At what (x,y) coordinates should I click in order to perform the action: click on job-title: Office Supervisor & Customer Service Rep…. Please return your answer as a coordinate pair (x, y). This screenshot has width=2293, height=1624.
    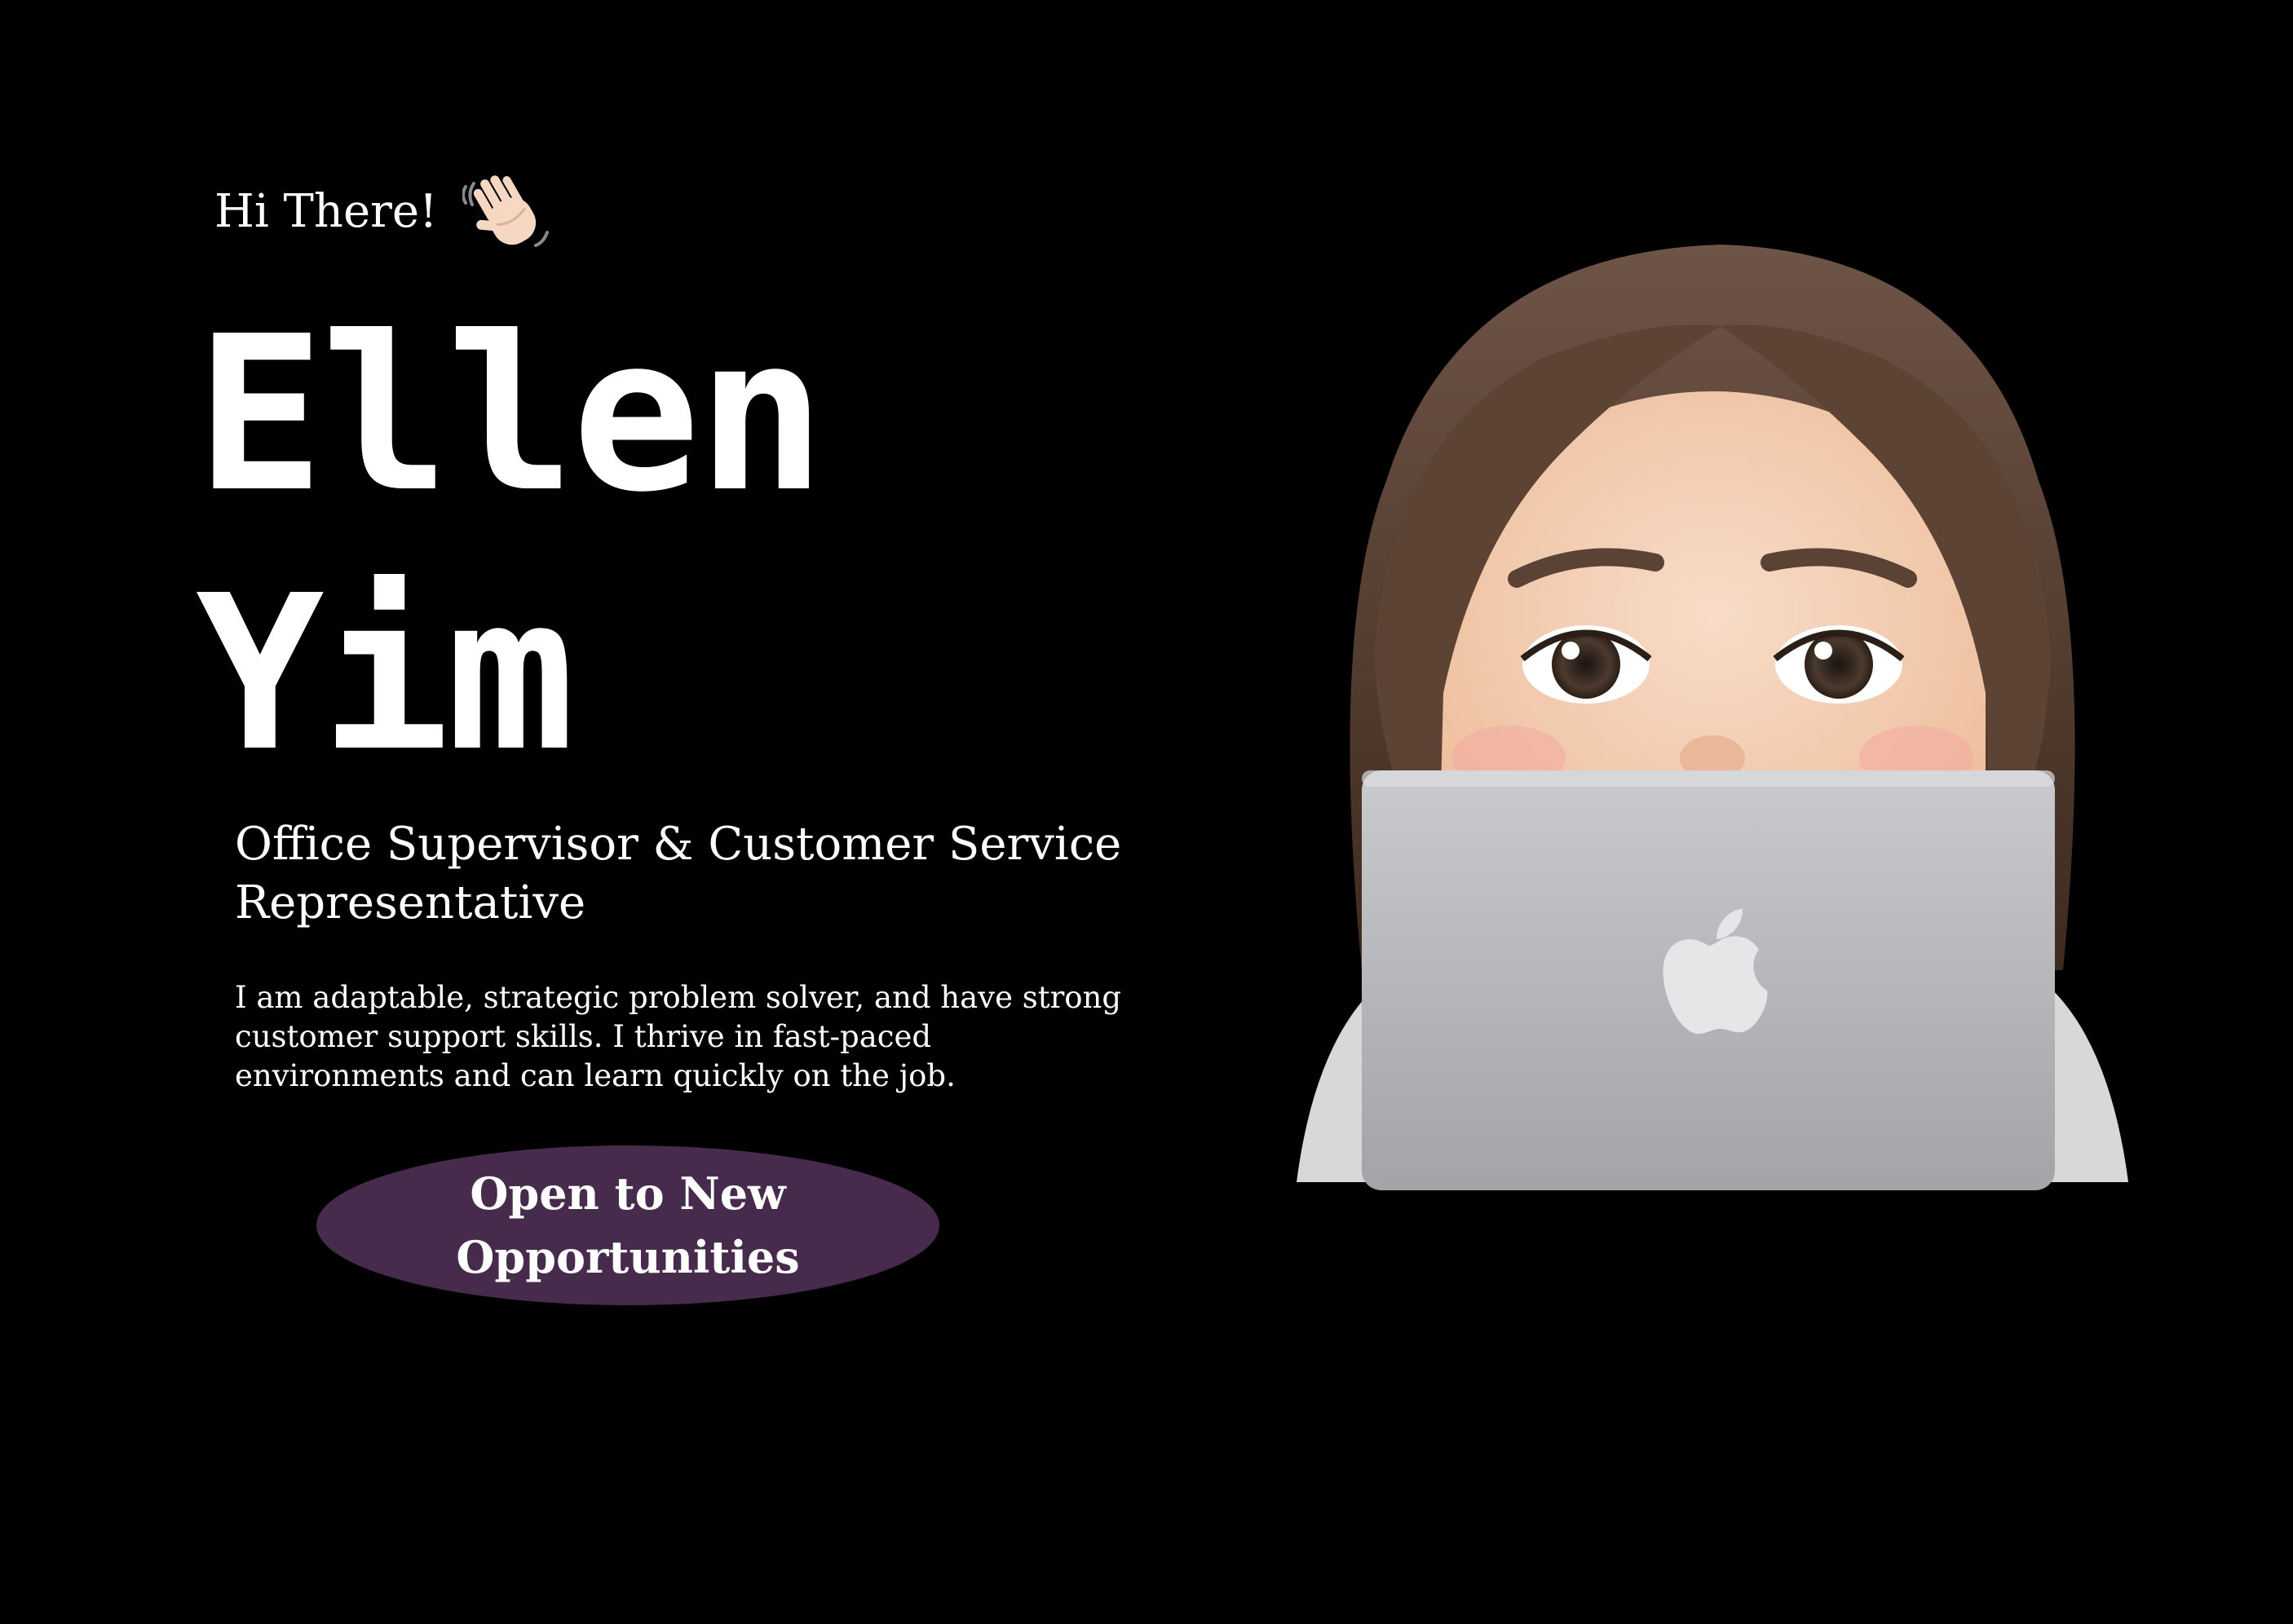
    Looking at the image, I should click on (678, 873).